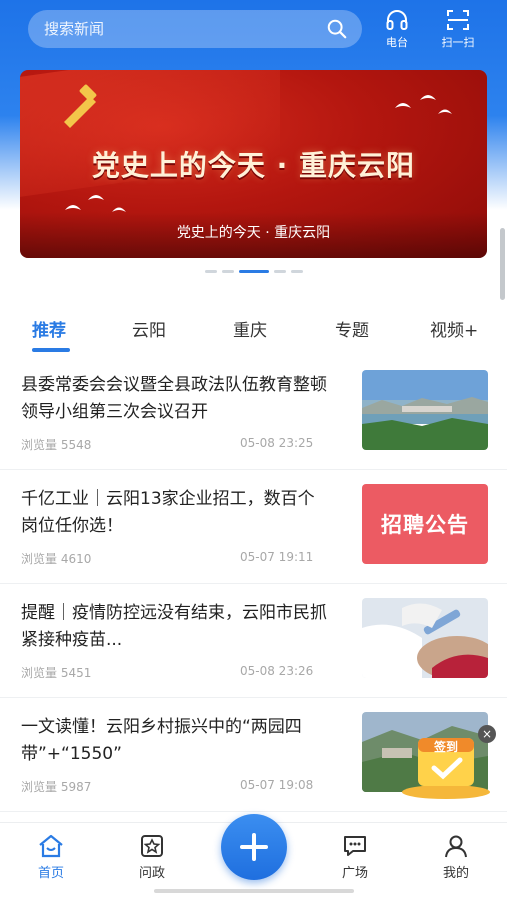  Describe the element at coordinates (397, 42) in the screenshot. I see `radio-label: 电台` at that location.